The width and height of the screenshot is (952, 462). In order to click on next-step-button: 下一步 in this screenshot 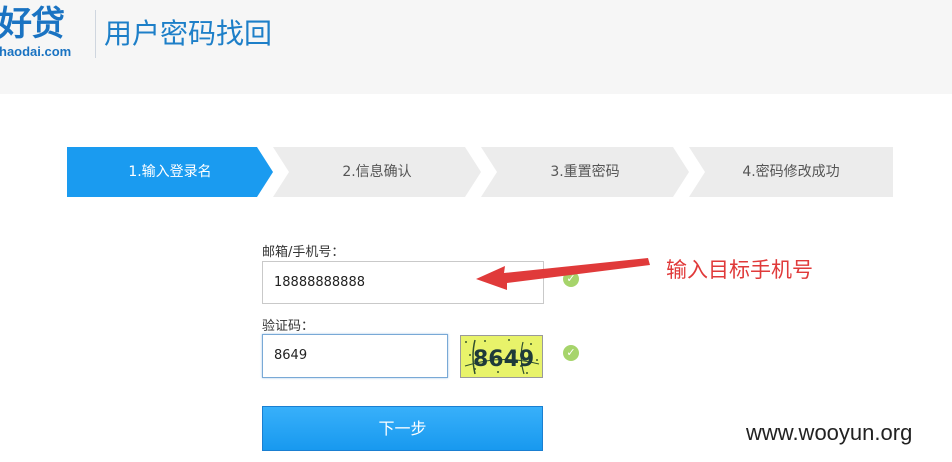, I will do `click(402, 428)`.